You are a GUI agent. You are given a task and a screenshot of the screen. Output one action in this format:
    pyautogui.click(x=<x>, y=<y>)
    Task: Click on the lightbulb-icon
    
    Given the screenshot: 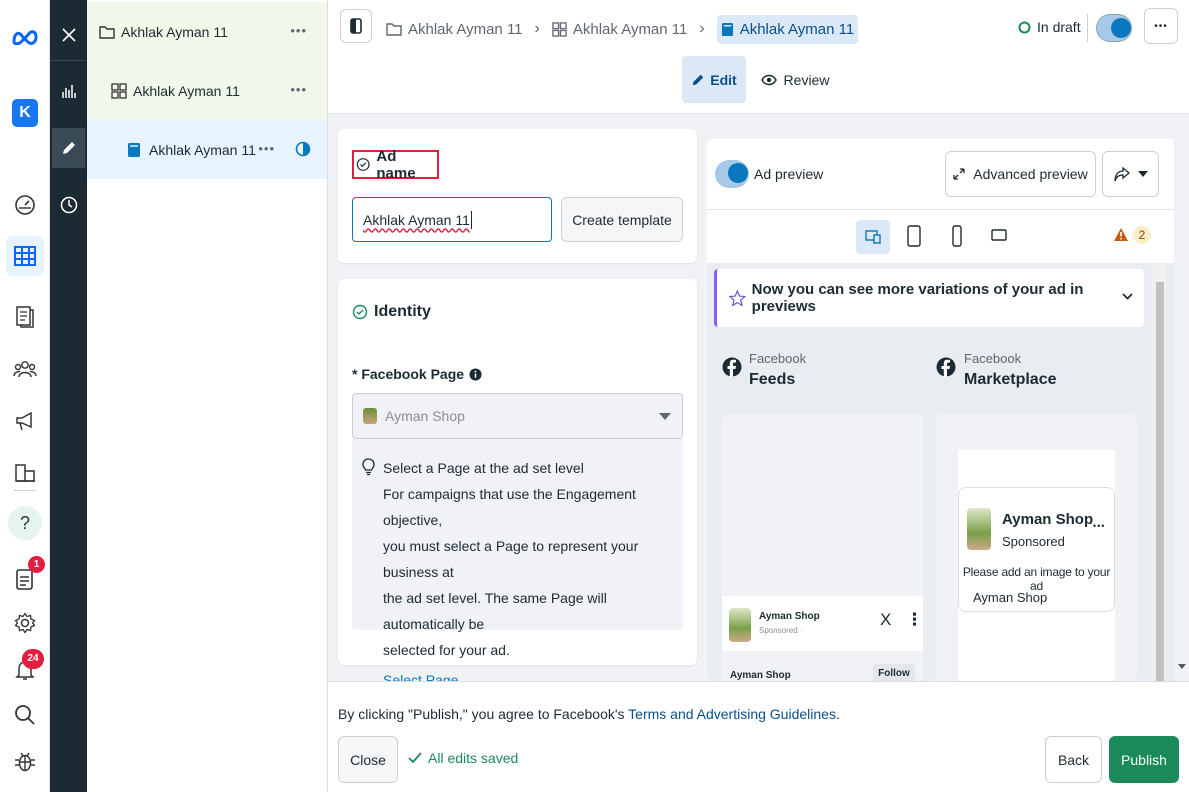 What is the action you would take?
    pyautogui.click(x=368, y=467)
    